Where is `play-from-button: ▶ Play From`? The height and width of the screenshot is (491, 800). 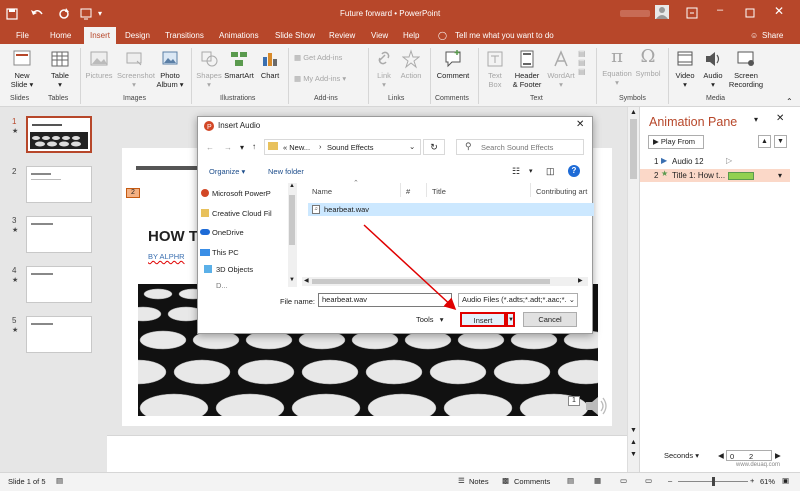
play-from-button: ▶ Play From is located at coordinates (676, 142).